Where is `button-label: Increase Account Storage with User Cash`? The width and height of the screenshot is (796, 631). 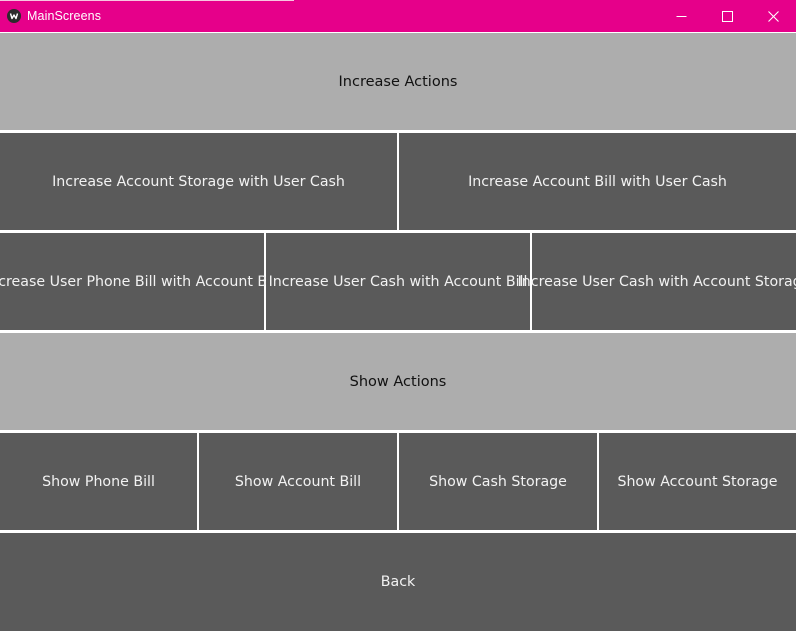 button-label: Increase Account Storage with User Cash is located at coordinates (198, 181).